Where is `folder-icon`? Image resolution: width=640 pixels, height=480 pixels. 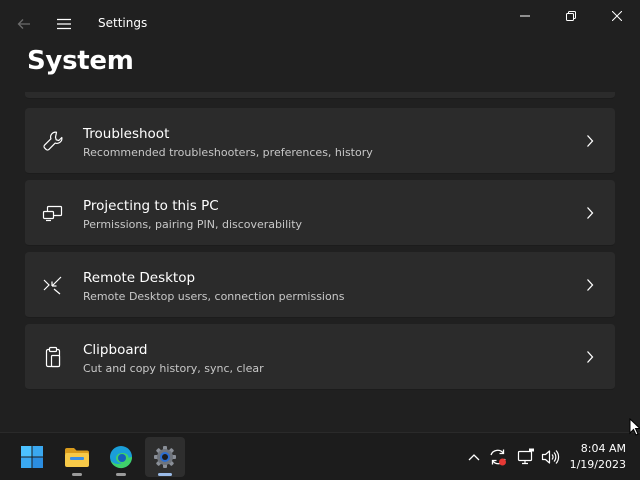 folder-icon is located at coordinates (77, 457).